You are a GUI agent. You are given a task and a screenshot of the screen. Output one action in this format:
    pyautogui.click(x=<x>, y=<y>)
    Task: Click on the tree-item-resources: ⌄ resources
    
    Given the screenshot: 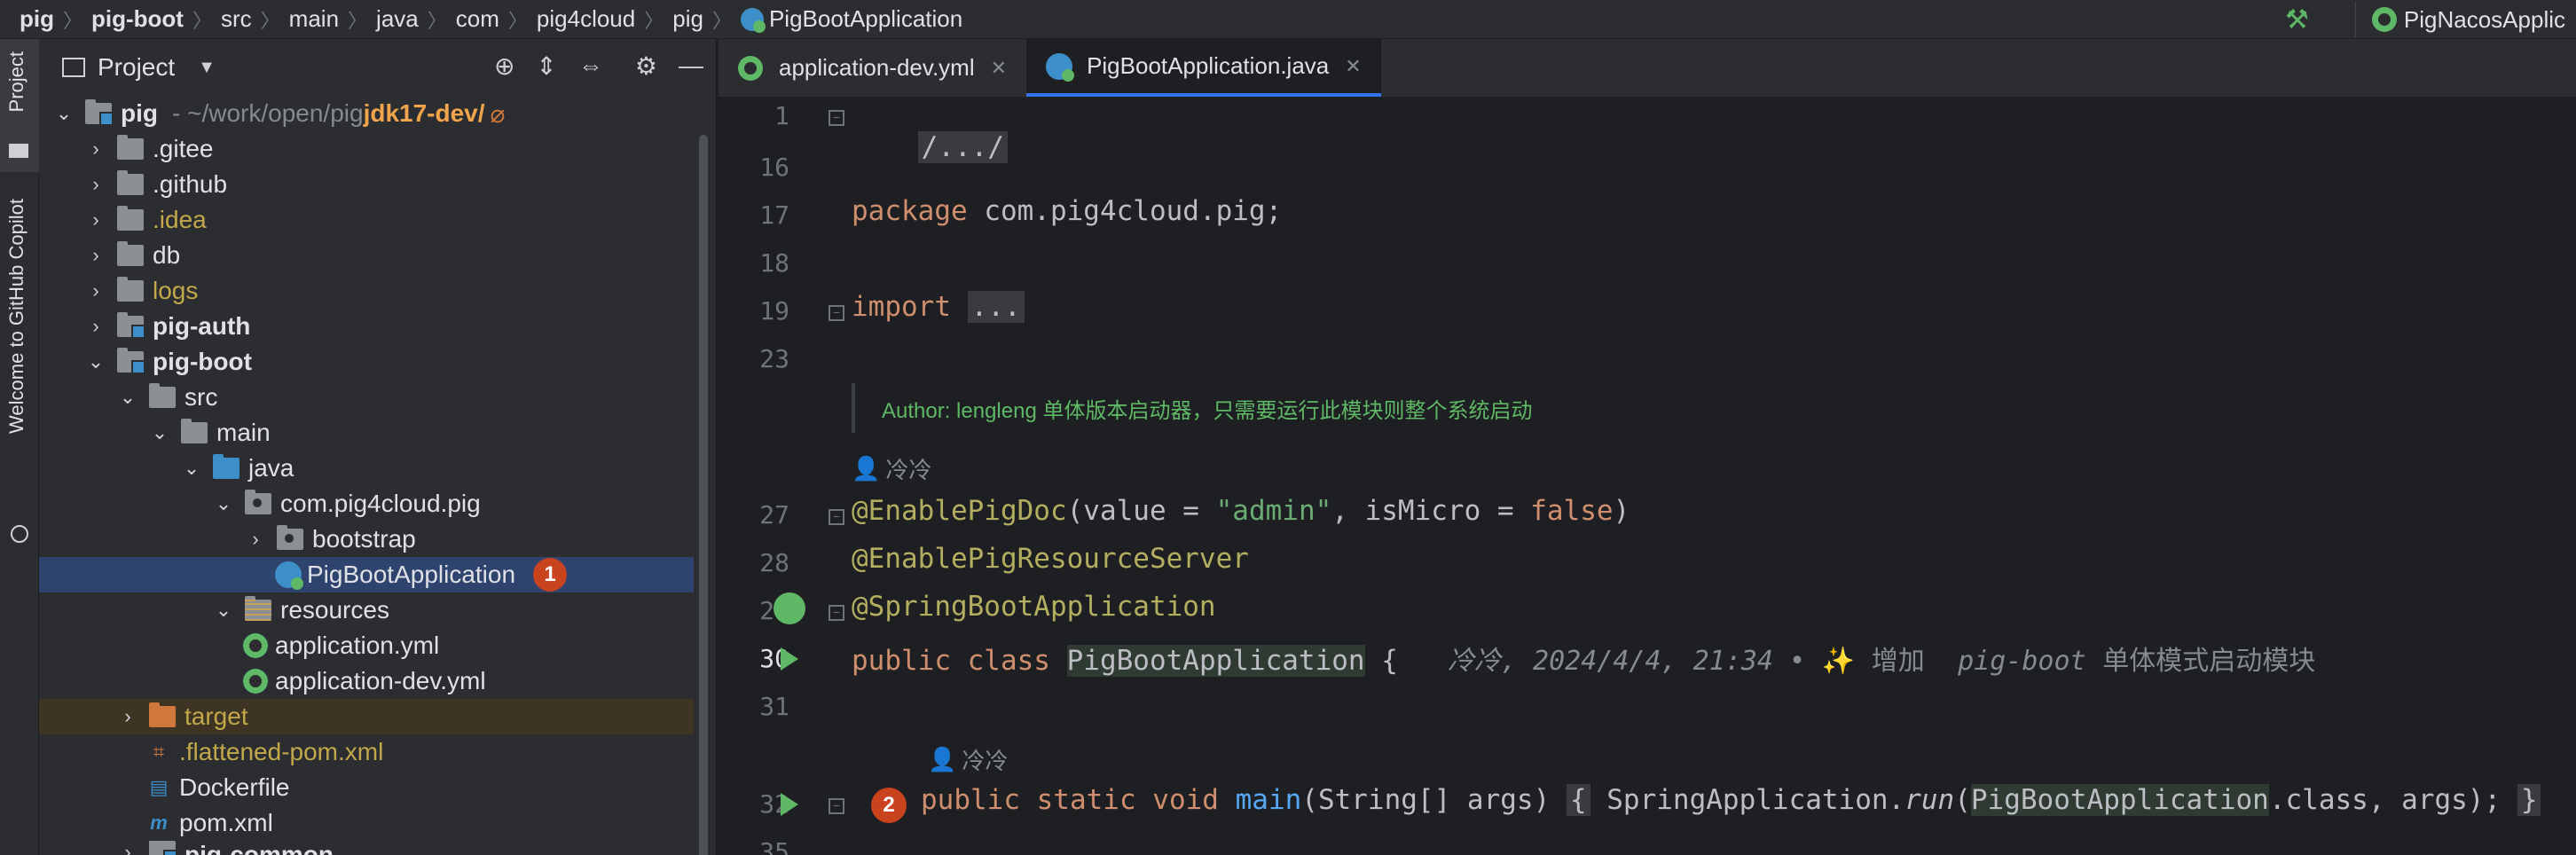 What is the action you would take?
    pyautogui.click(x=366, y=610)
    